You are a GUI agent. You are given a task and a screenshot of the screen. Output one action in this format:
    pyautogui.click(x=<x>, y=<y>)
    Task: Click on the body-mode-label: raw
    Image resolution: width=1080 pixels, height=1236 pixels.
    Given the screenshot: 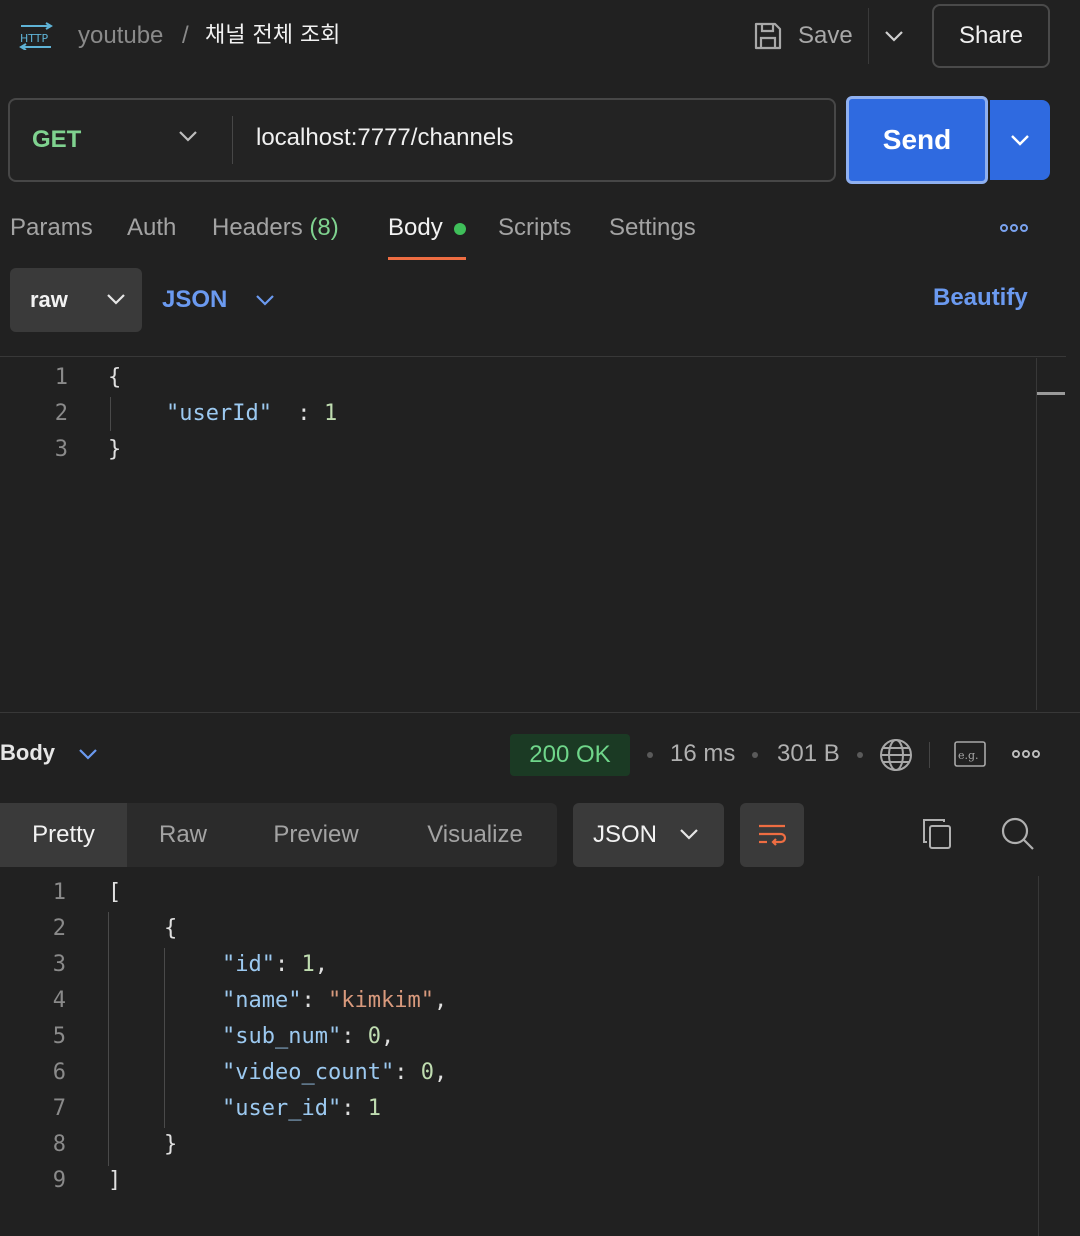 What is the action you would take?
    pyautogui.click(x=49, y=299)
    